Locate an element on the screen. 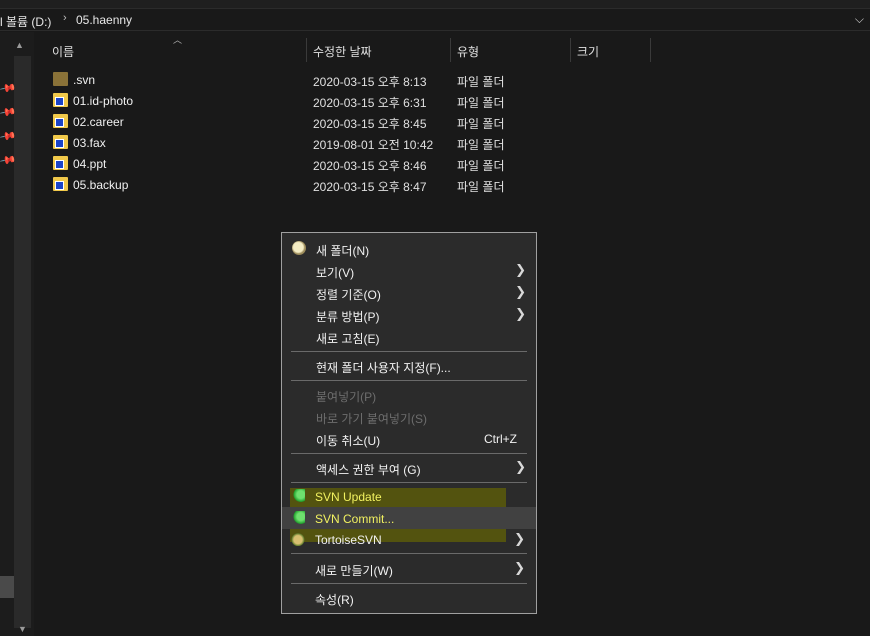 This screenshot has width=870, height=636. menu-item-label: 새로 고침(E) is located at coordinates (348, 339).